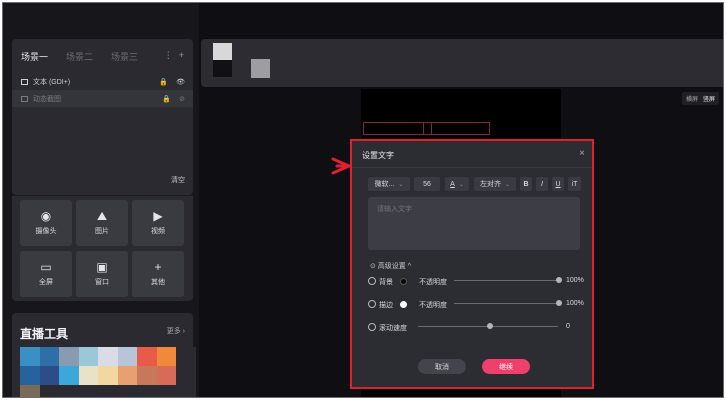  I want to click on source-label: 摄像头, so click(46, 231).